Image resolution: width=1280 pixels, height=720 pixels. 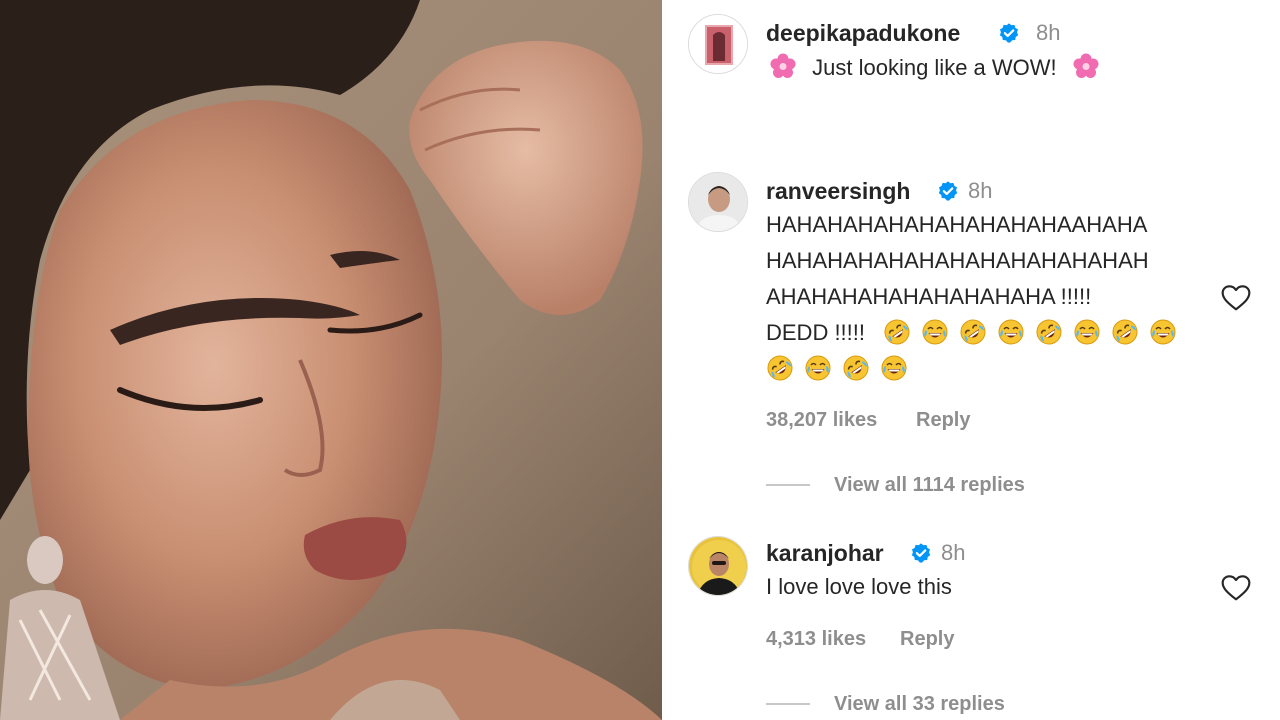 What do you see at coordinates (1048, 32) in the screenshot?
I see `caption-time: 8h` at bounding box center [1048, 32].